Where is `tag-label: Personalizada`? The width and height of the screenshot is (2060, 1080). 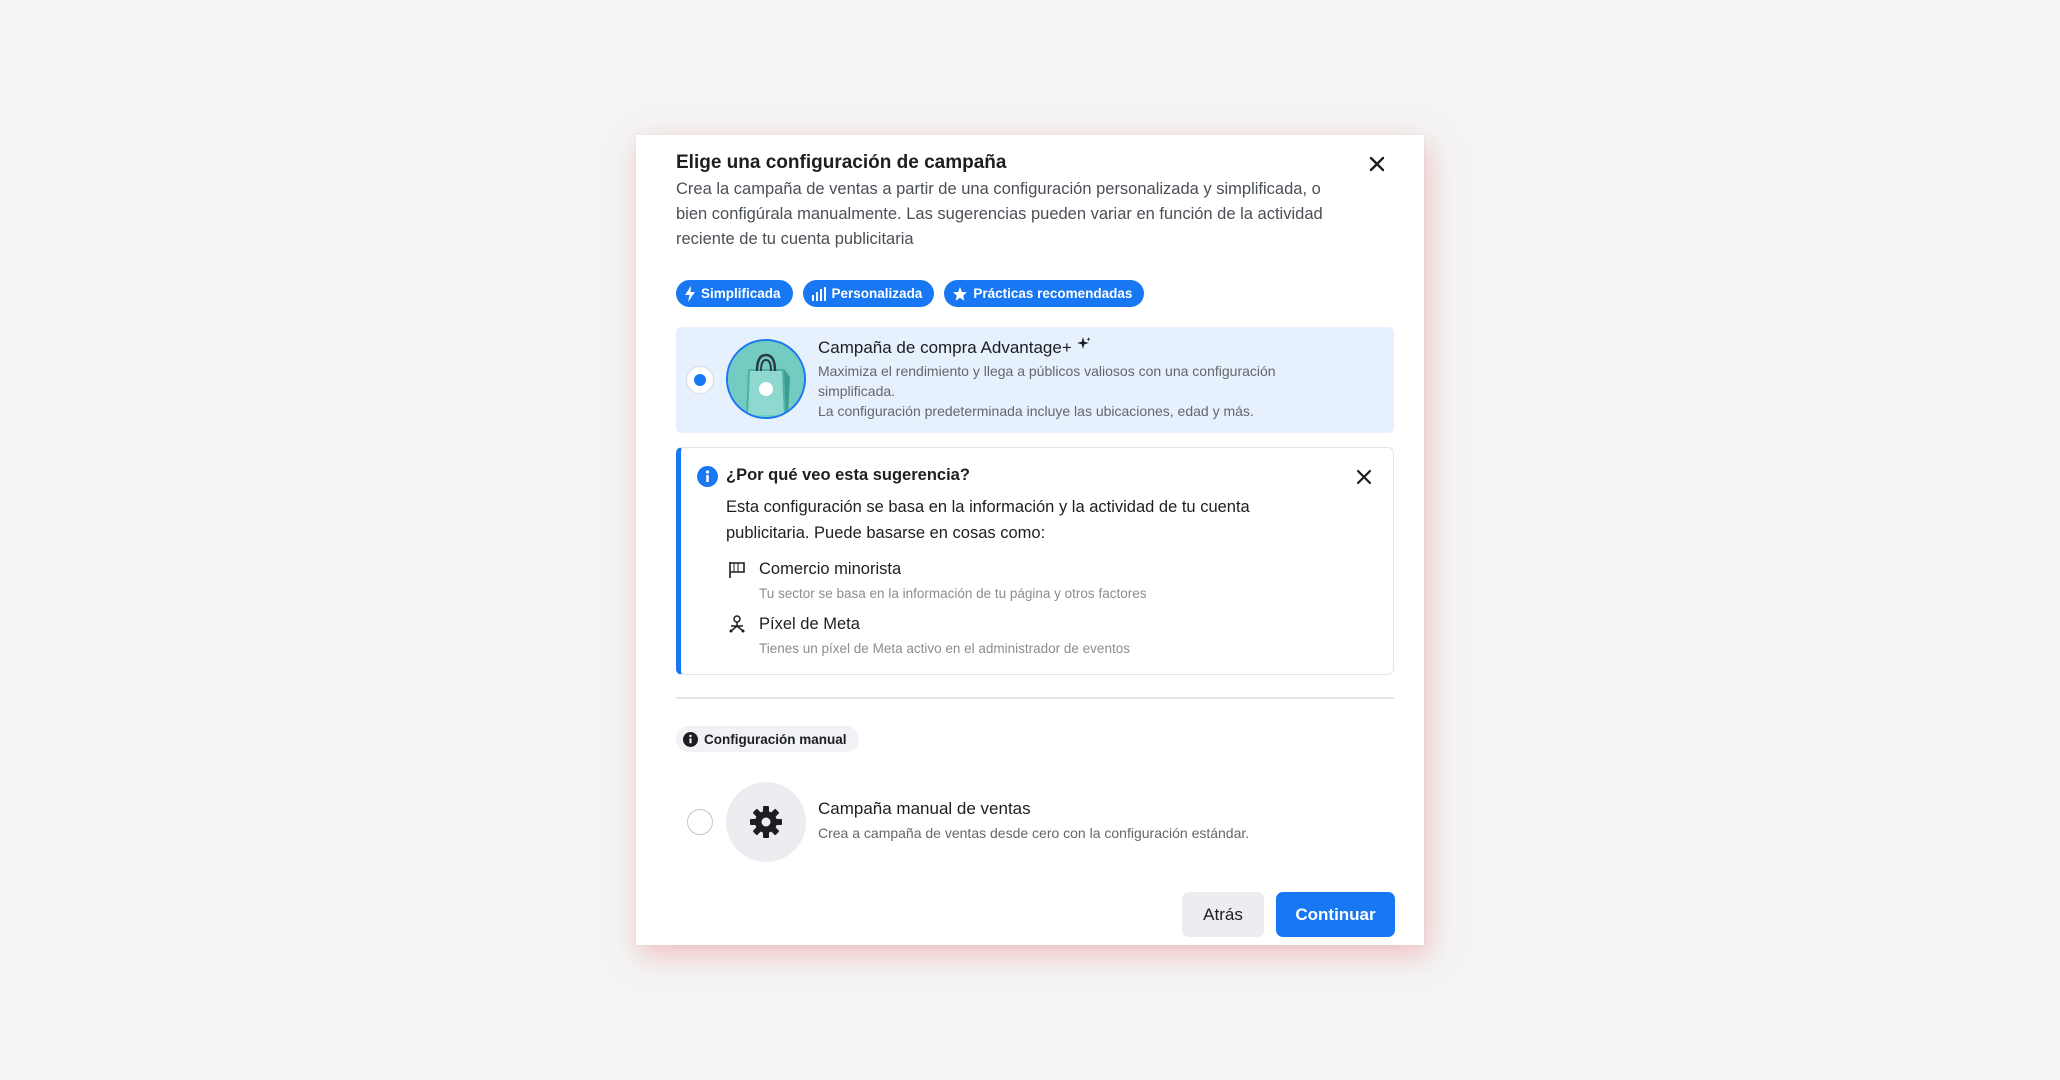
tag-label: Personalizada is located at coordinates (877, 293).